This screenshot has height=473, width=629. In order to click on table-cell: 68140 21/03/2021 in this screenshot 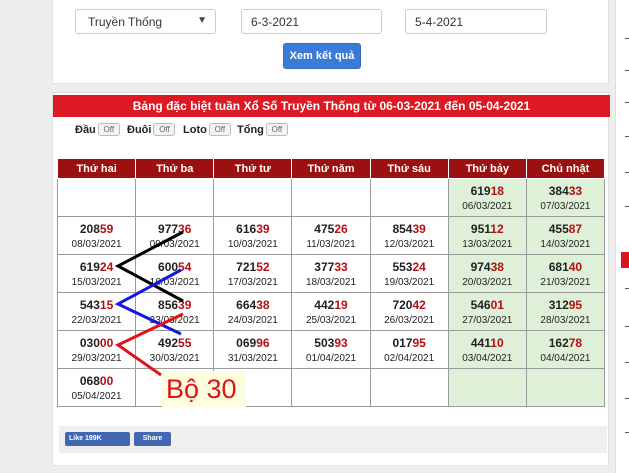, I will do `click(565, 273)`.